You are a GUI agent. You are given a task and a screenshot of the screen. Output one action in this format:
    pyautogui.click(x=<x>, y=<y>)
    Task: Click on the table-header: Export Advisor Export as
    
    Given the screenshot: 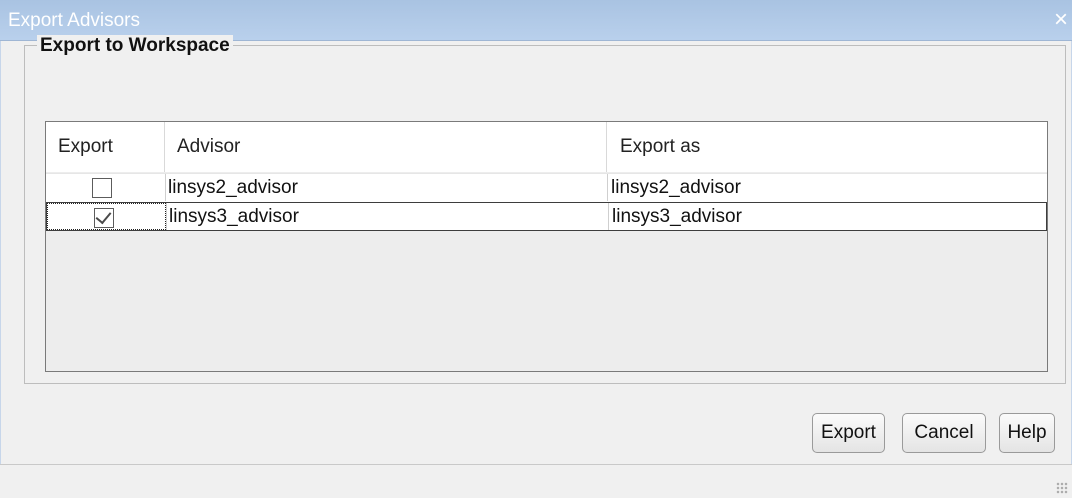 What is the action you would take?
    pyautogui.click(x=546, y=147)
    